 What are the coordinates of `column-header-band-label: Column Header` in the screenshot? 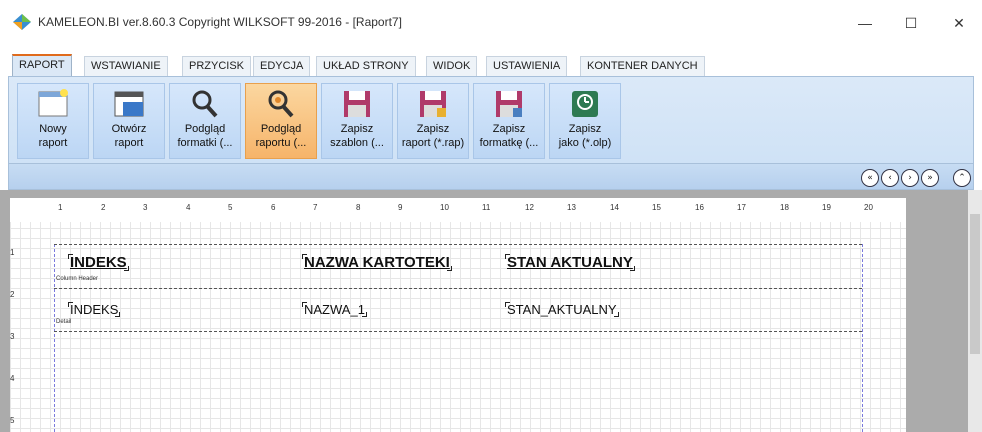 It's located at (77, 279).